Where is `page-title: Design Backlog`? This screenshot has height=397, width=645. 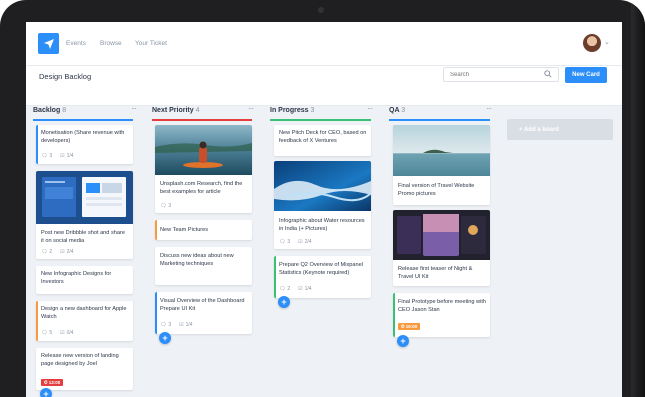
page-title: Design Backlog is located at coordinates (65, 76).